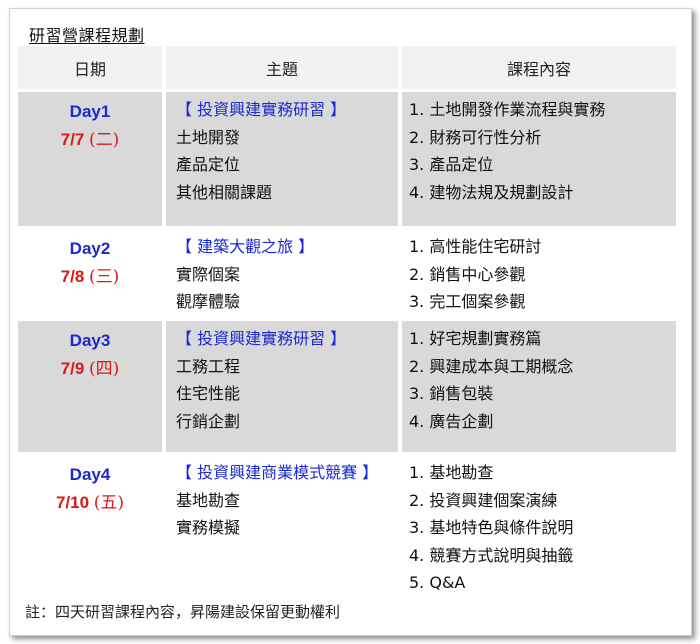 This screenshot has width=700, height=644. Describe the element at coordinates (224, 192) in the screenshot. I see `row-1-topic-line: 其他相關課題` at that location.